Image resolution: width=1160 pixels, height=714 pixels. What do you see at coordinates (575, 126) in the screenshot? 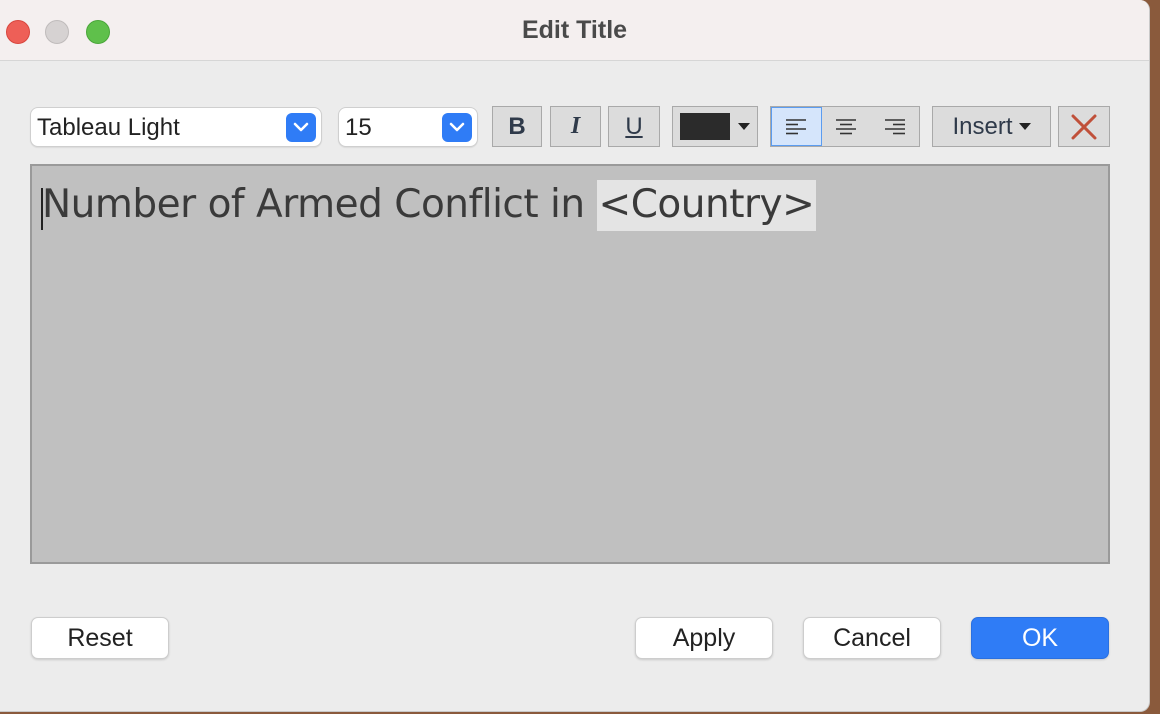
I see `italic-button: I` at bounding box center [575, 126].